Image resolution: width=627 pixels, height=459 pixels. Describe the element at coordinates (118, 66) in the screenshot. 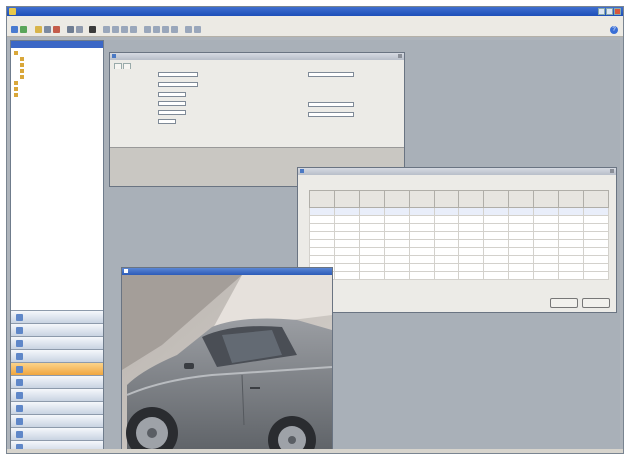

I see `tab-general` at that location.